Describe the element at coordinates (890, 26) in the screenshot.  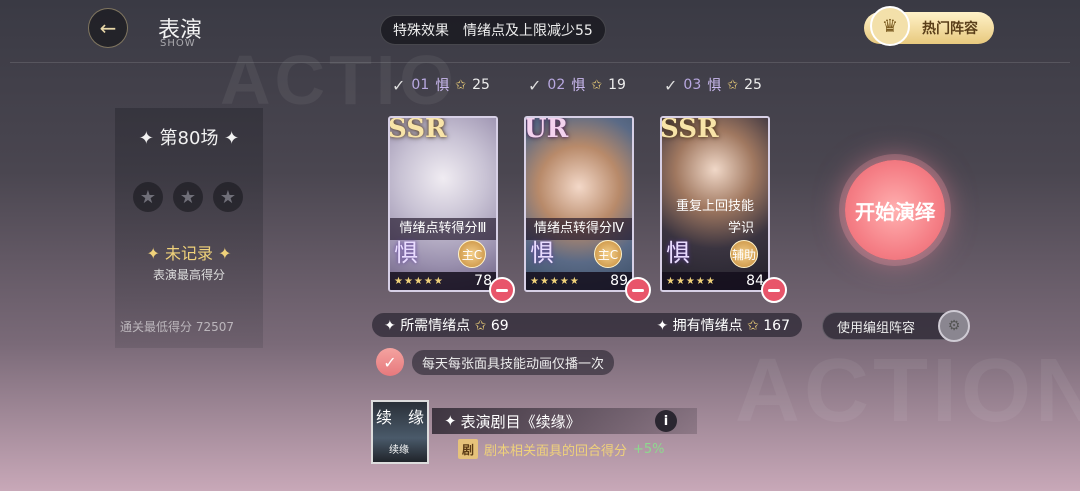
I see `team-icon: ♛` at that location.